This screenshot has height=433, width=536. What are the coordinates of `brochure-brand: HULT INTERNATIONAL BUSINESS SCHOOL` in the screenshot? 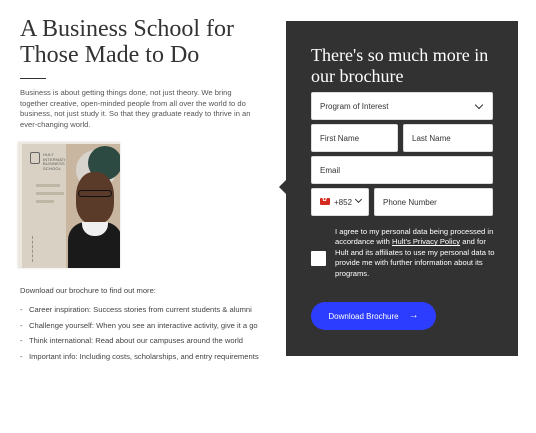 It's located at (60, 161).